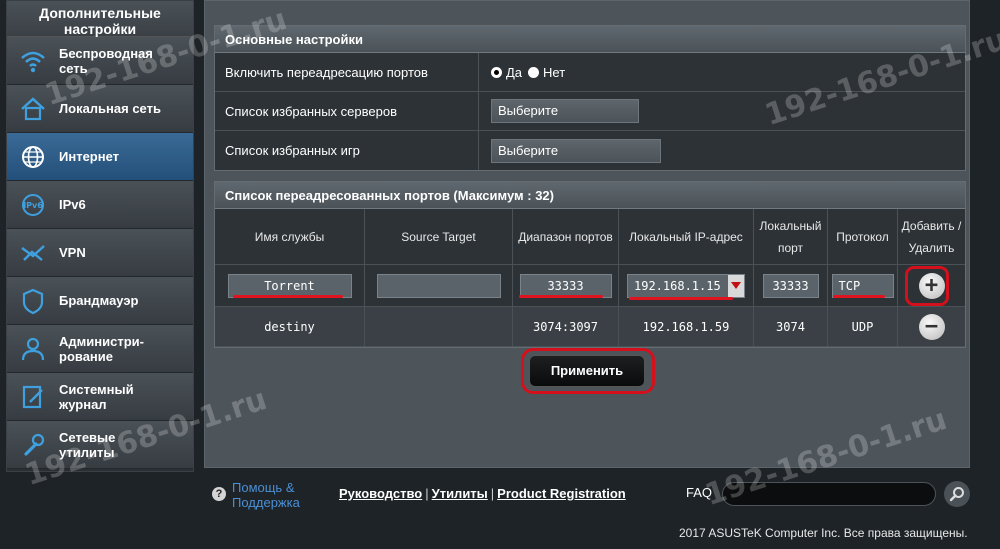 Image resolution: width=1000 pixels, height=549 pixels. I want to click on service-name-input: Torrent, so click(289, 285).